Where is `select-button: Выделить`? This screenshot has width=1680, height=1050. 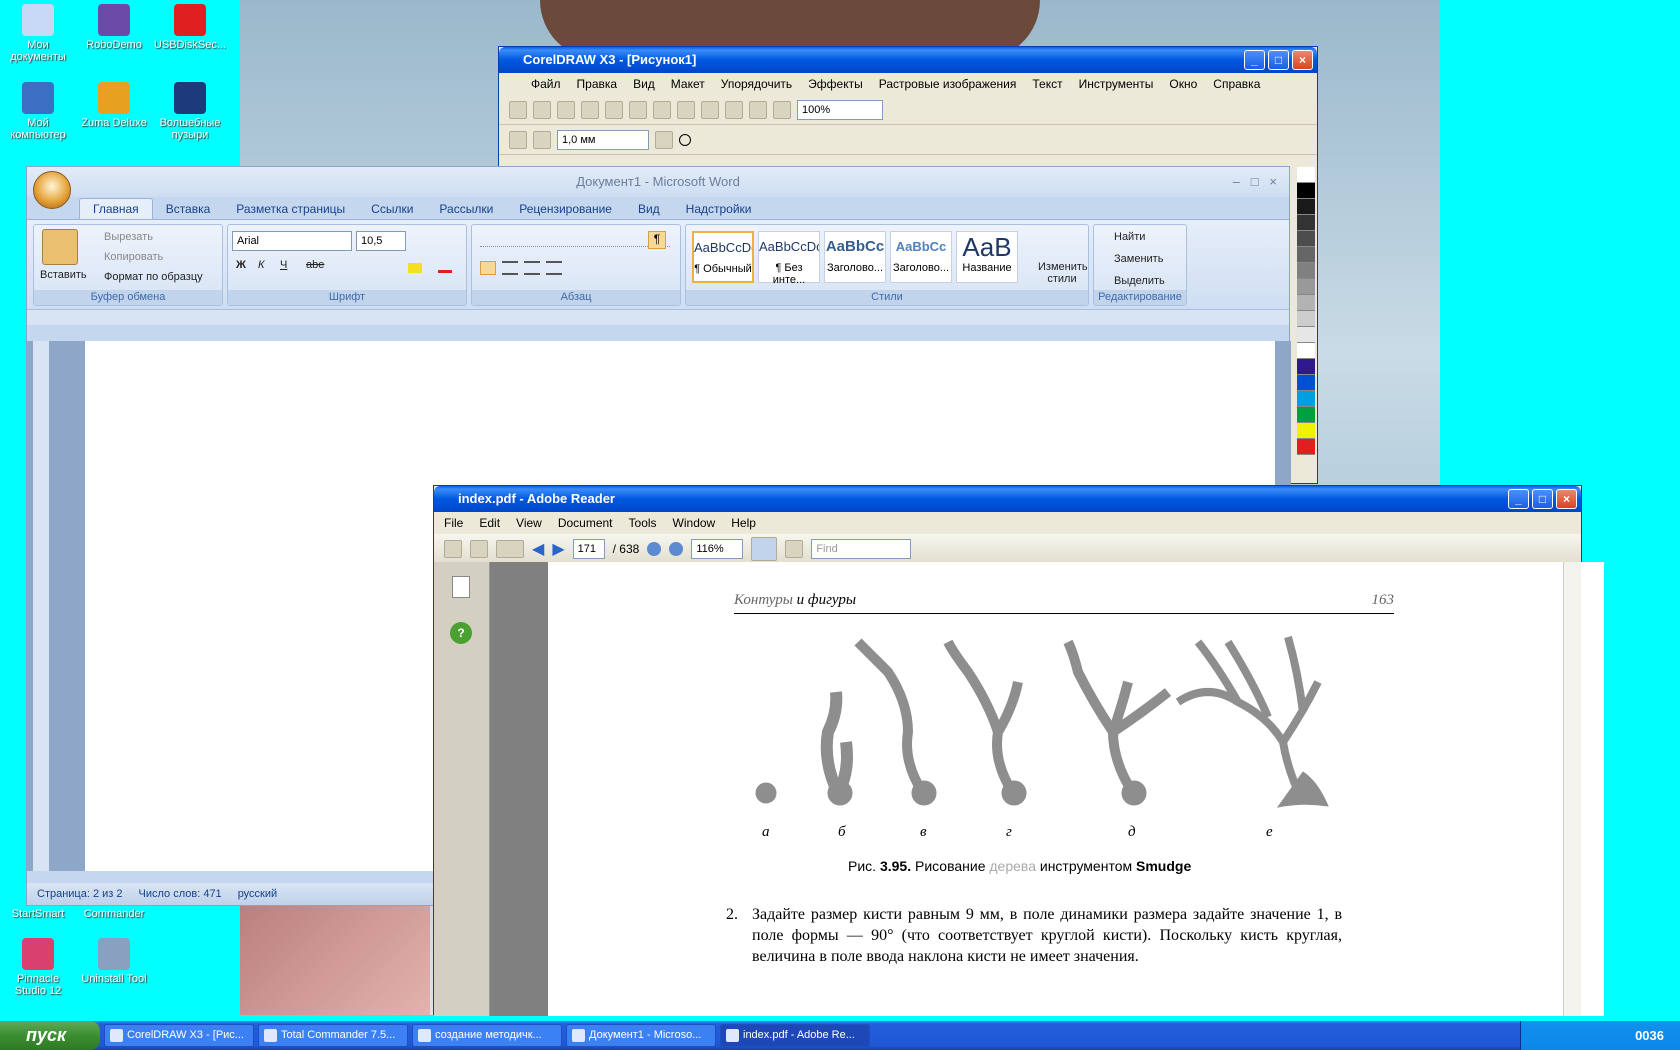
select-button: Выделить is located at coordinates (1139, 281).